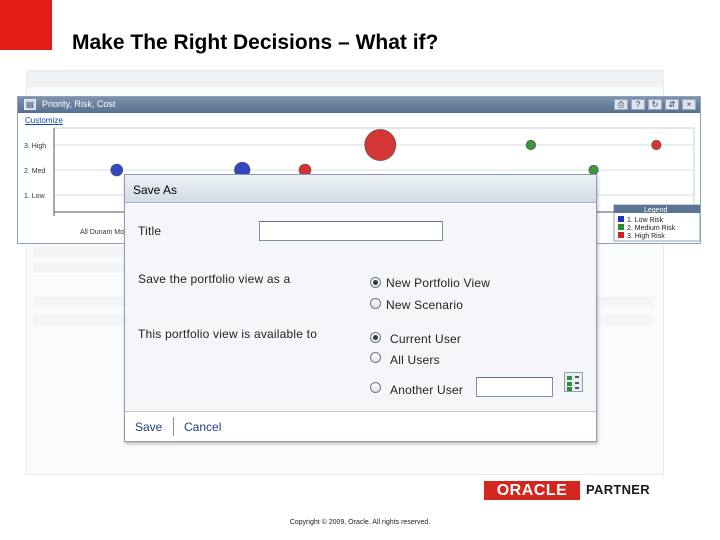 Image resolution: width=720 pixels, height=540 pixels. I want to click on background-titlebar, so click(345, 79).